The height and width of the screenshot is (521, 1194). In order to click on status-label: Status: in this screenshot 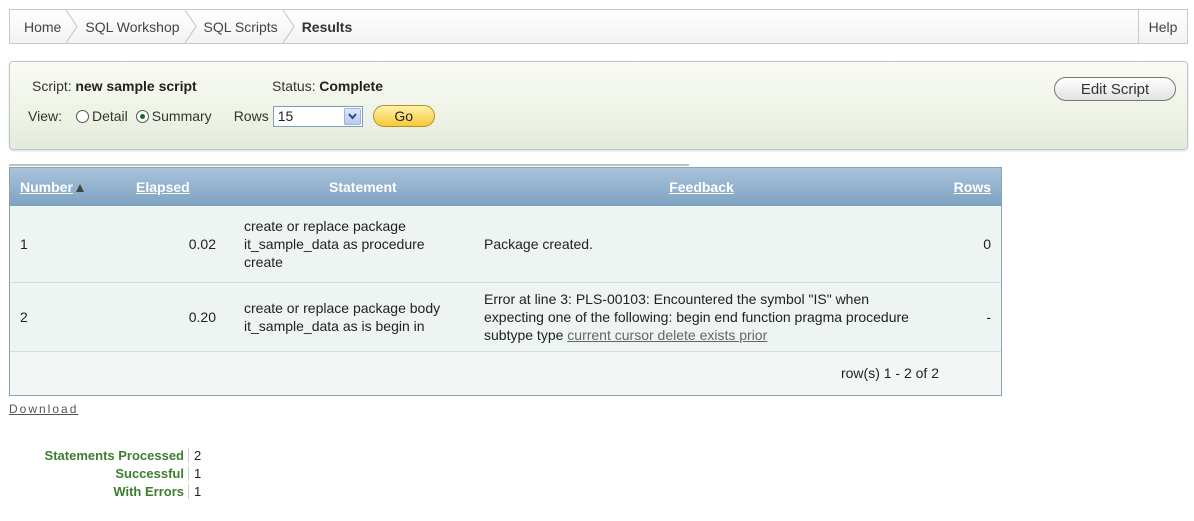, I will do `click(294, 86)`.